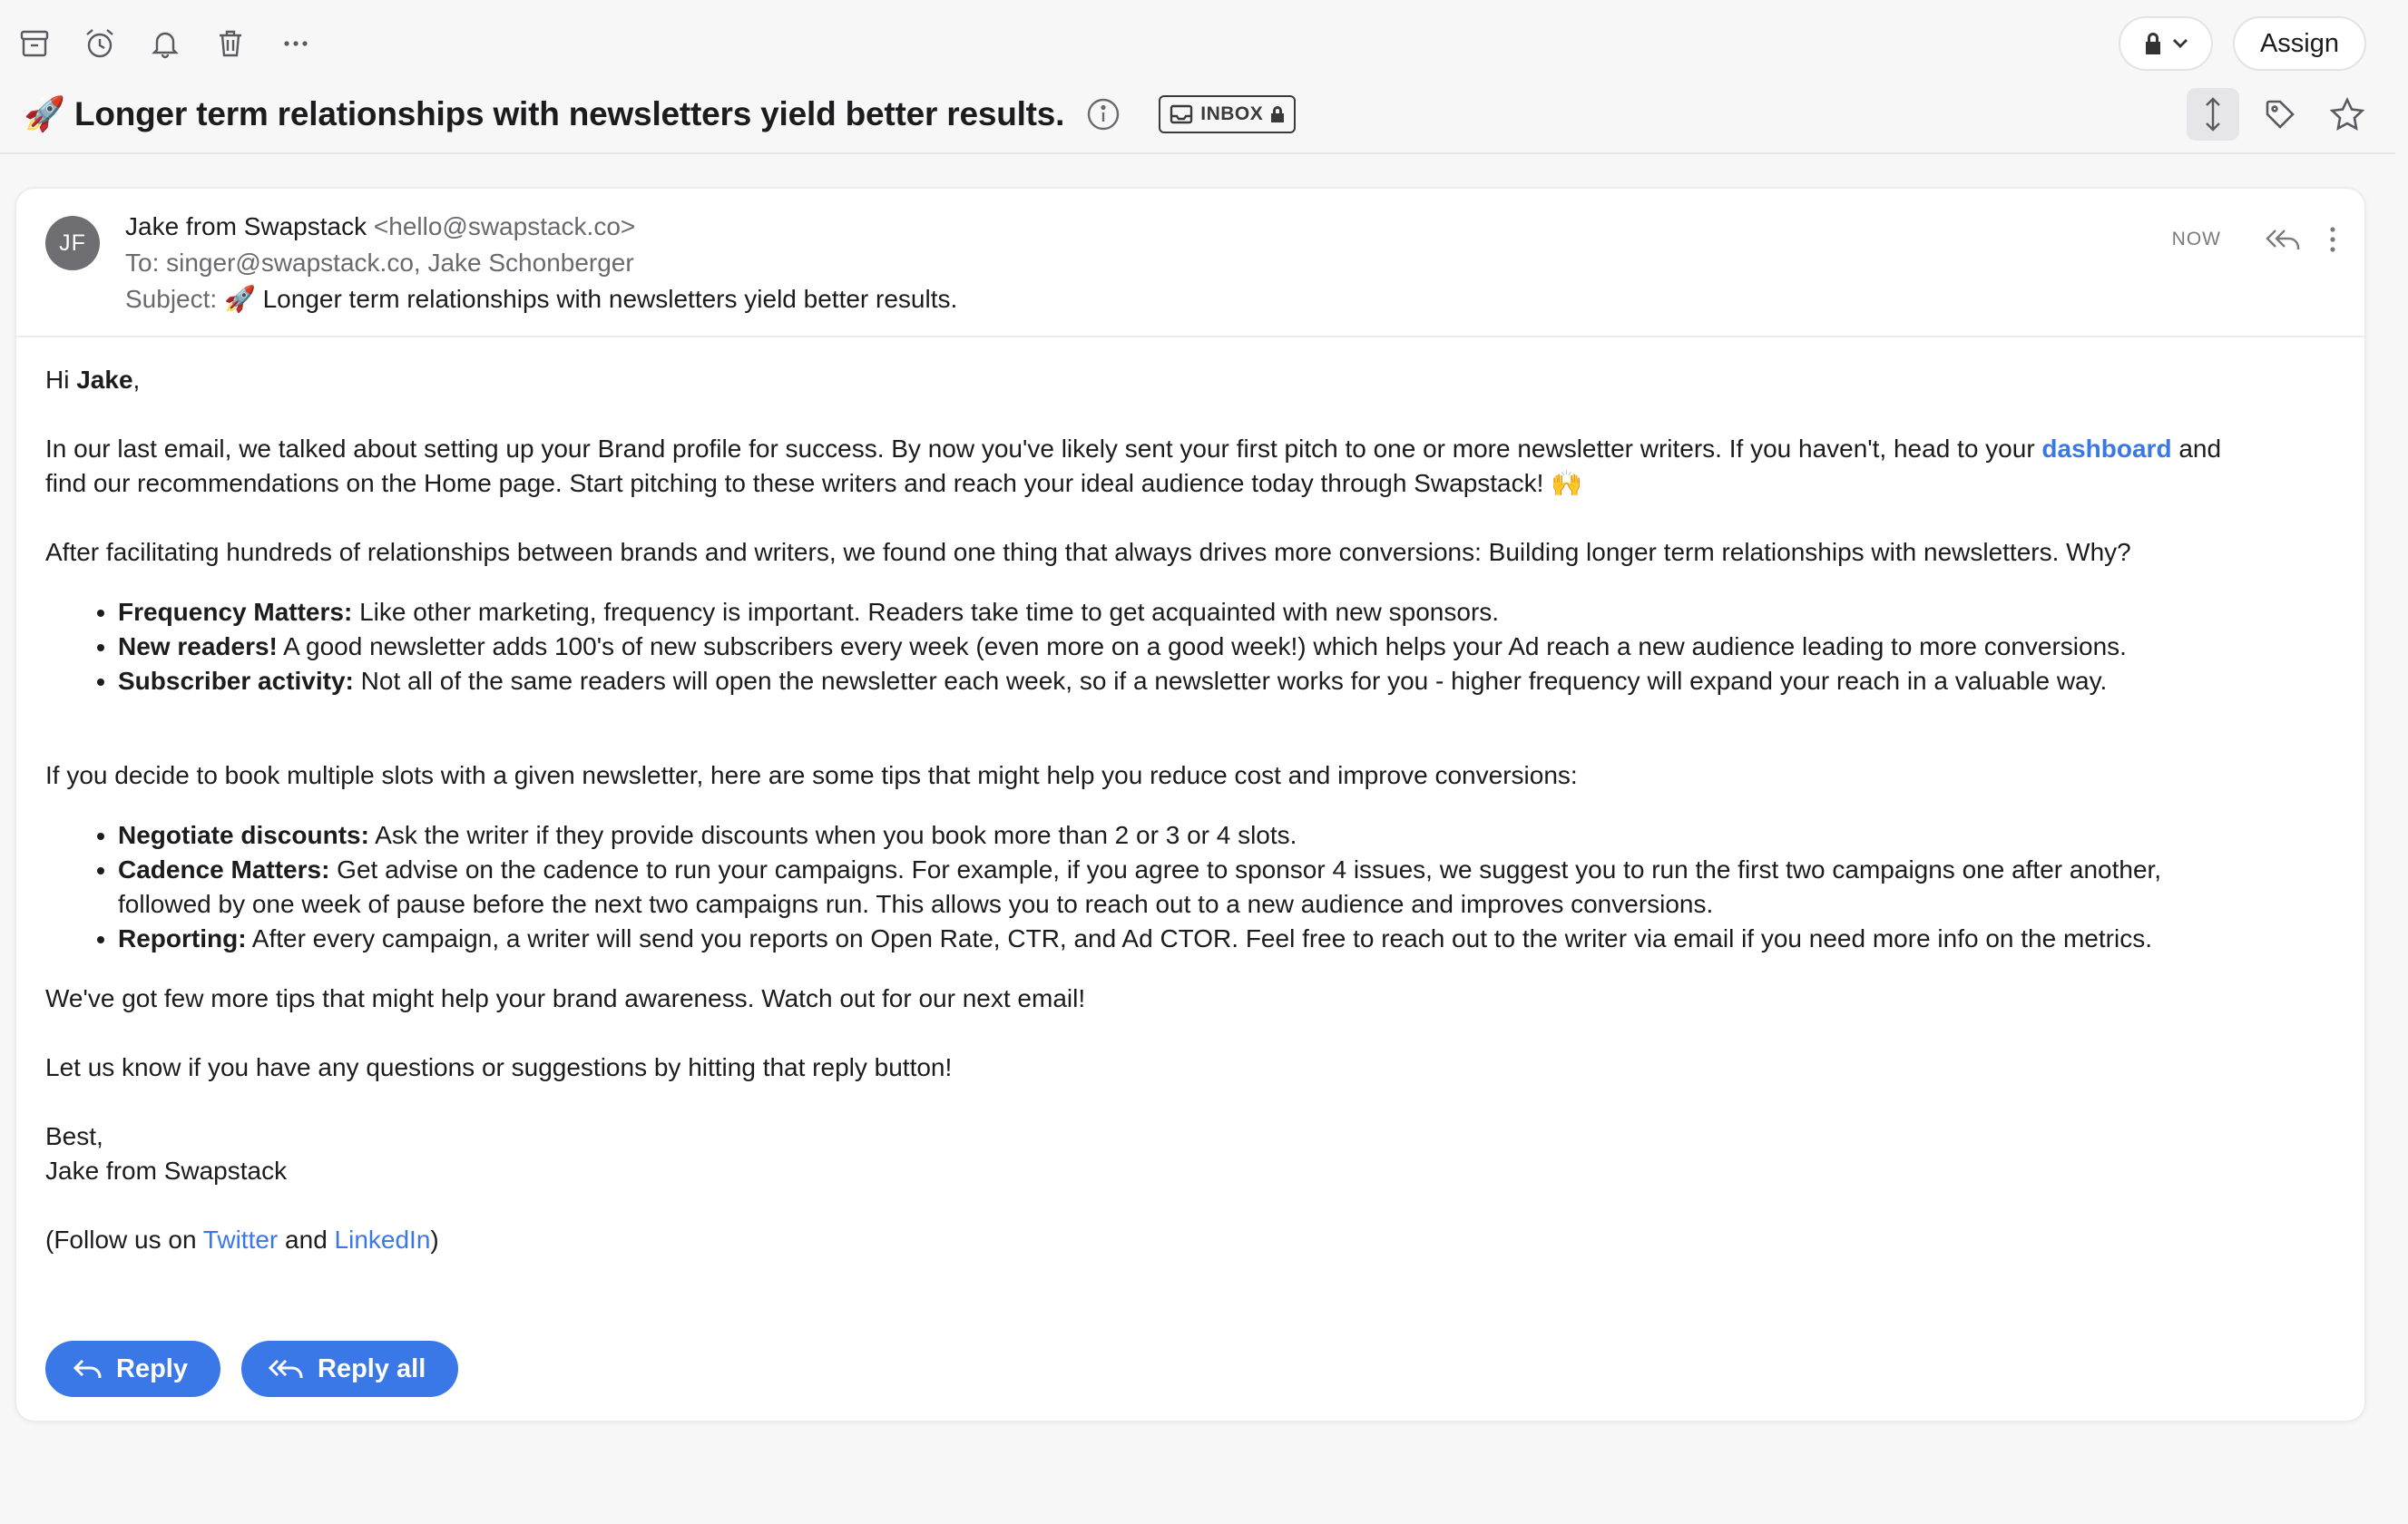 Image resolution: width=2408 pixels, height=1524 pixels. What do you see at coordinates (198, 646) in the screenshot?
I see `list-item-title: New readers!` at bounding box center [198, 646].